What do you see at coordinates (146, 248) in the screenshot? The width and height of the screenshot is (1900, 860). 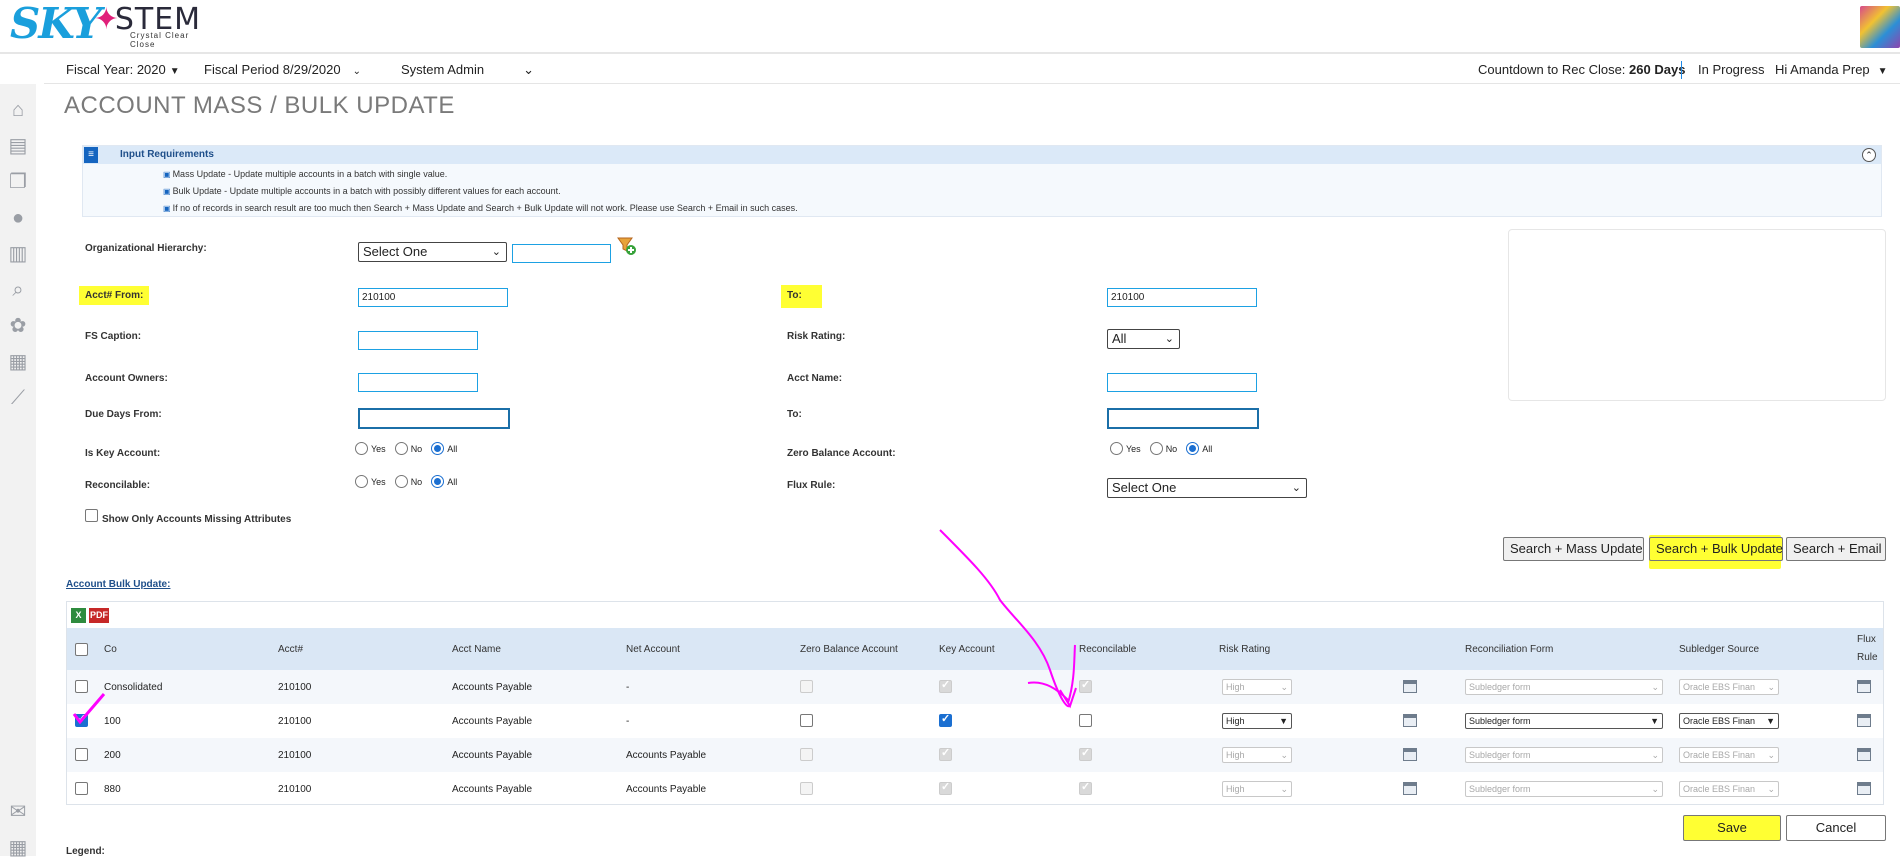 I see `org-hierarchy-label: Organizational Hierarchy:` at bounding box center [146, 248].